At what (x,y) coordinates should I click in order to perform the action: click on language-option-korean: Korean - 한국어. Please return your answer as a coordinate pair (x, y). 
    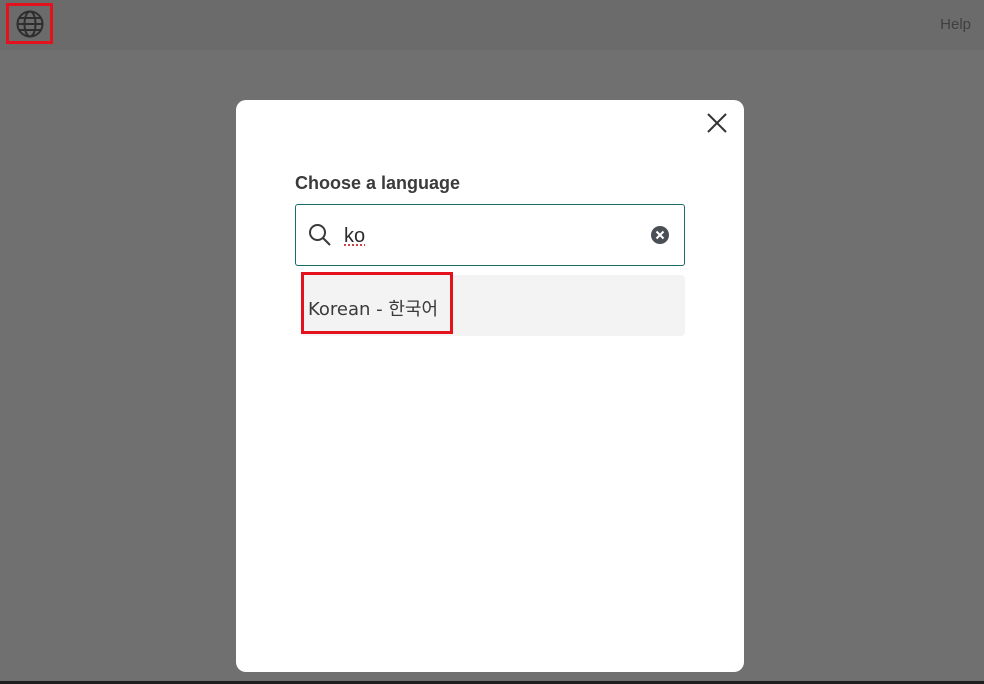
    Looking at the image, I should click on (493, 304).